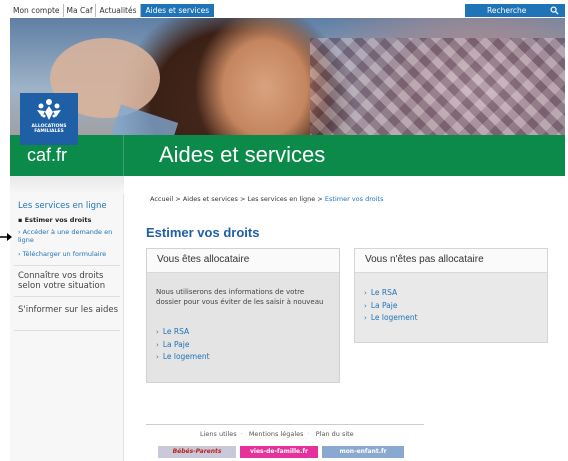  What do you see at coordinates (424, 259) in the screenshot?
I see `box-non-allocataire-heading: Vous n'êtes pas allocataire` at bounding box center [424, 259].